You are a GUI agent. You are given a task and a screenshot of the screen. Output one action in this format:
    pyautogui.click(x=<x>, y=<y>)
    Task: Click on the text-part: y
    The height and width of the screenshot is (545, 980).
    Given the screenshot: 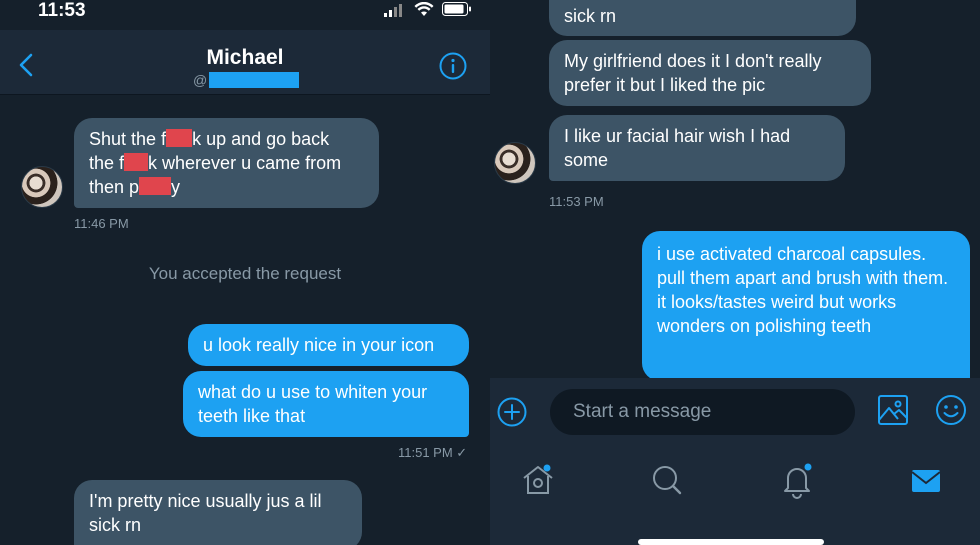 What is the action you would take?
    pyautogui.click(x=176, y=187)
    